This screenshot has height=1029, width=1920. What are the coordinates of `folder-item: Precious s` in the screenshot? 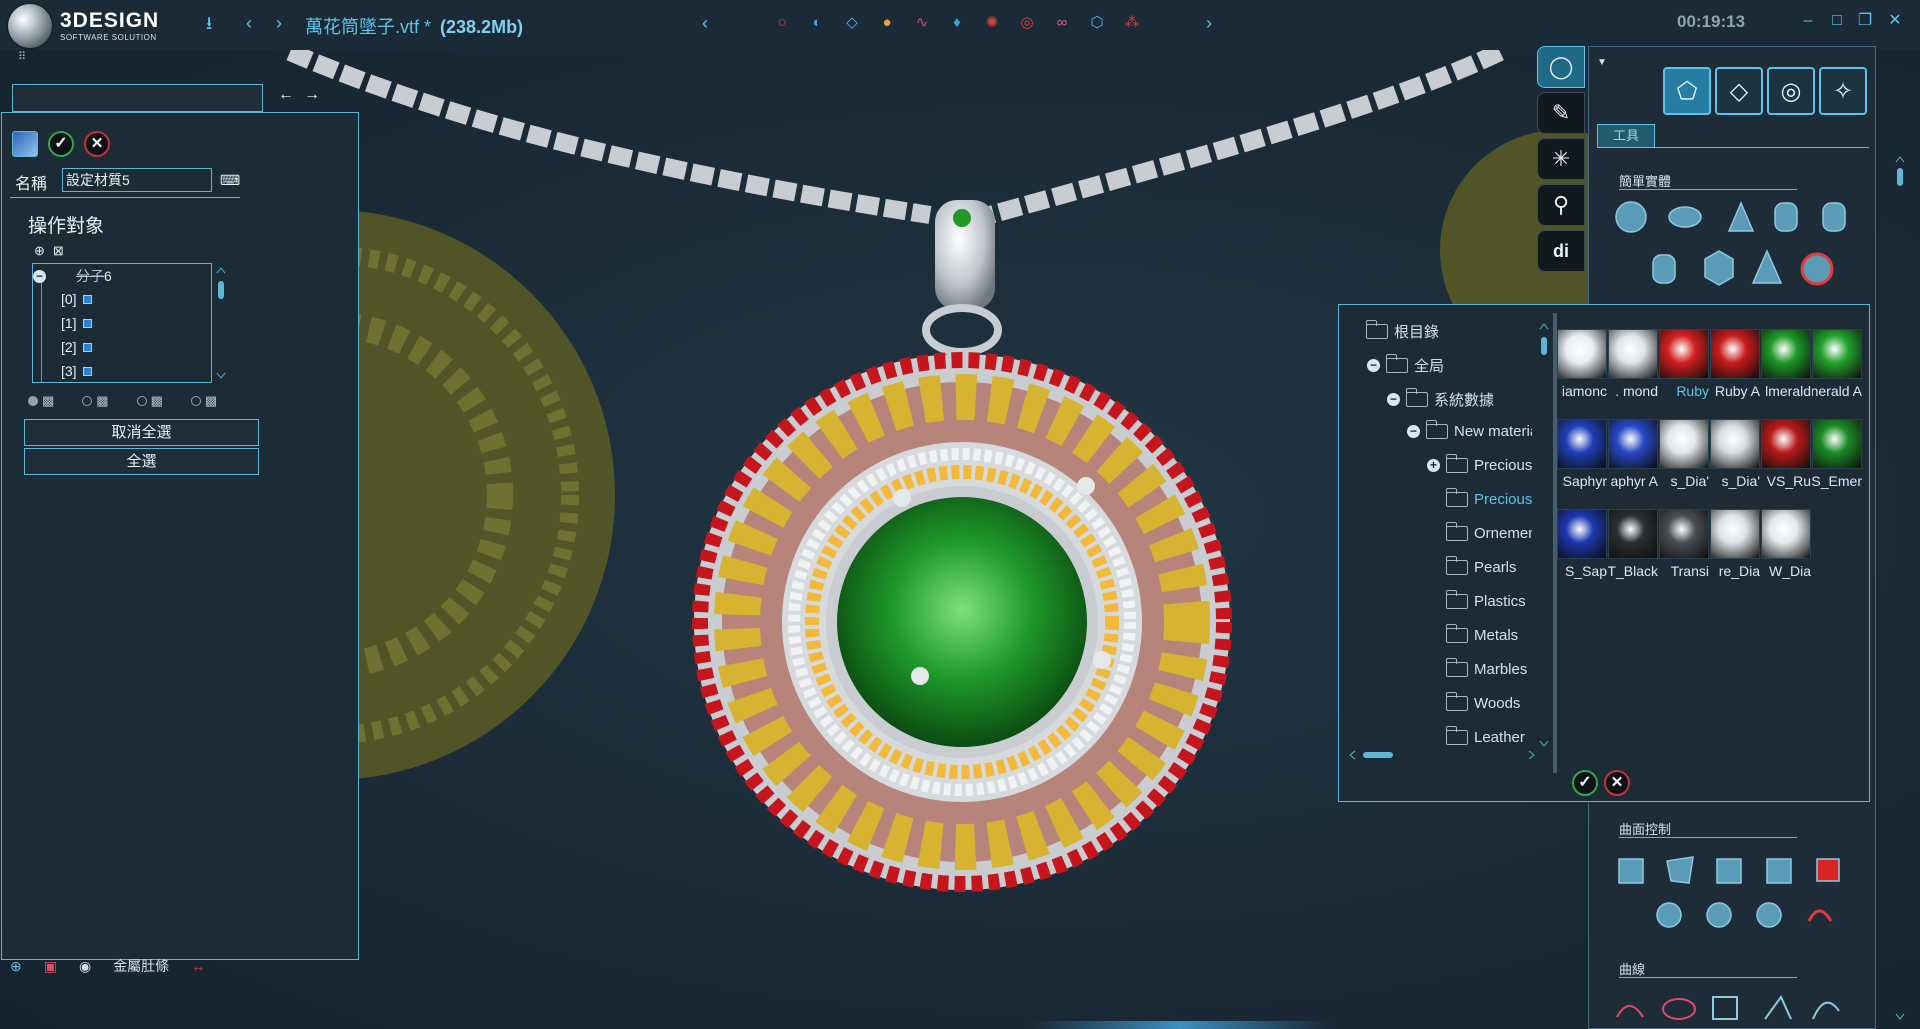 It's located at (1479, 498).